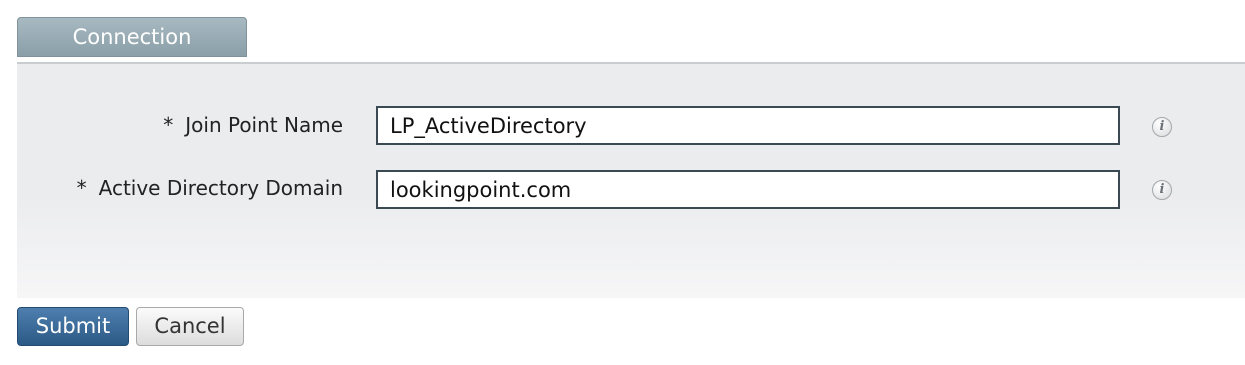 The height and width of the screenshot is (365, 1245). Describe the element at coordinates (190, 326) in the screenshot. I see `cancel-button: Cancel` at that location.